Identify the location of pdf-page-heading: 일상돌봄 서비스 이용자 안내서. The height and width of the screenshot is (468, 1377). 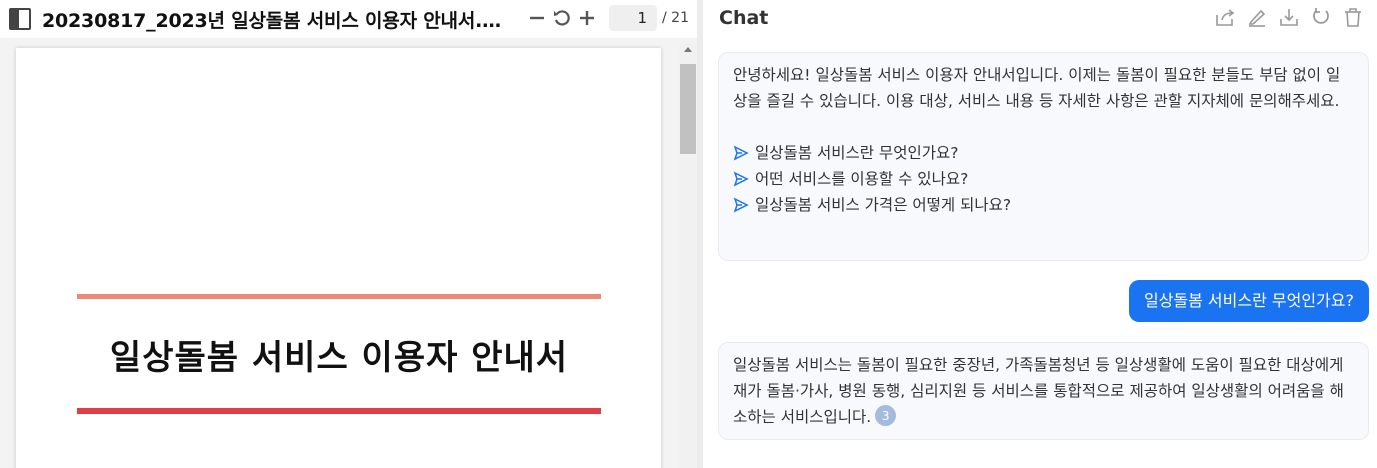
(339, 358).